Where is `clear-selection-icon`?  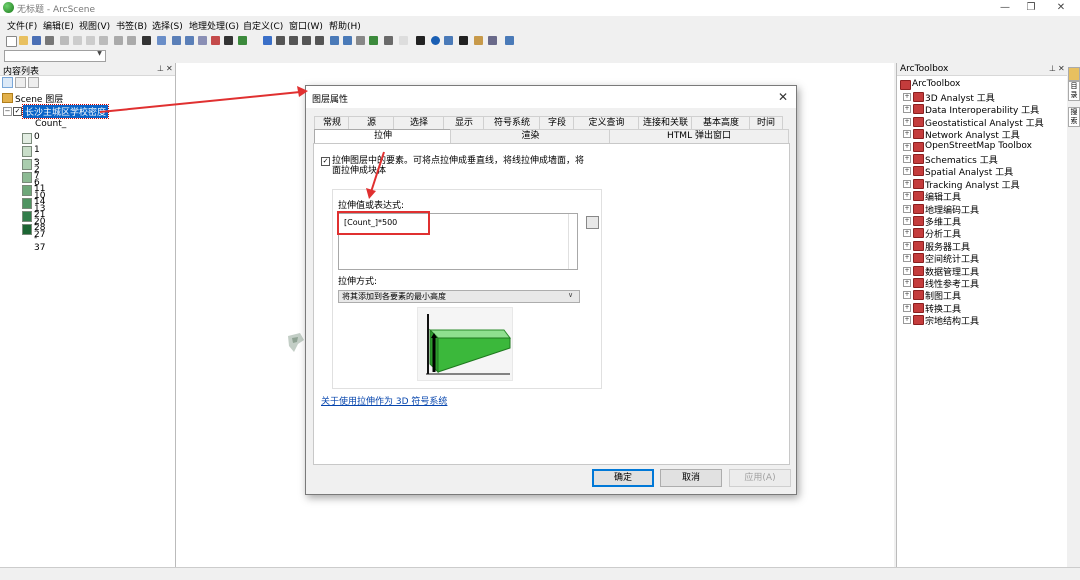
clear-selection-icon is located at coordinates (403, 40).